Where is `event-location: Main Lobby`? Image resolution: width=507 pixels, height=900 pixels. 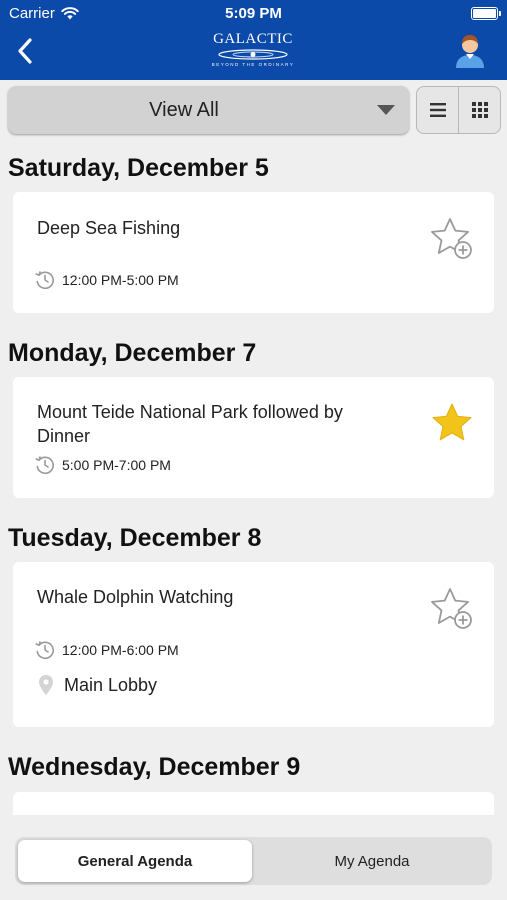 event-location: Main Lobby is located at coordinates (111, 684).